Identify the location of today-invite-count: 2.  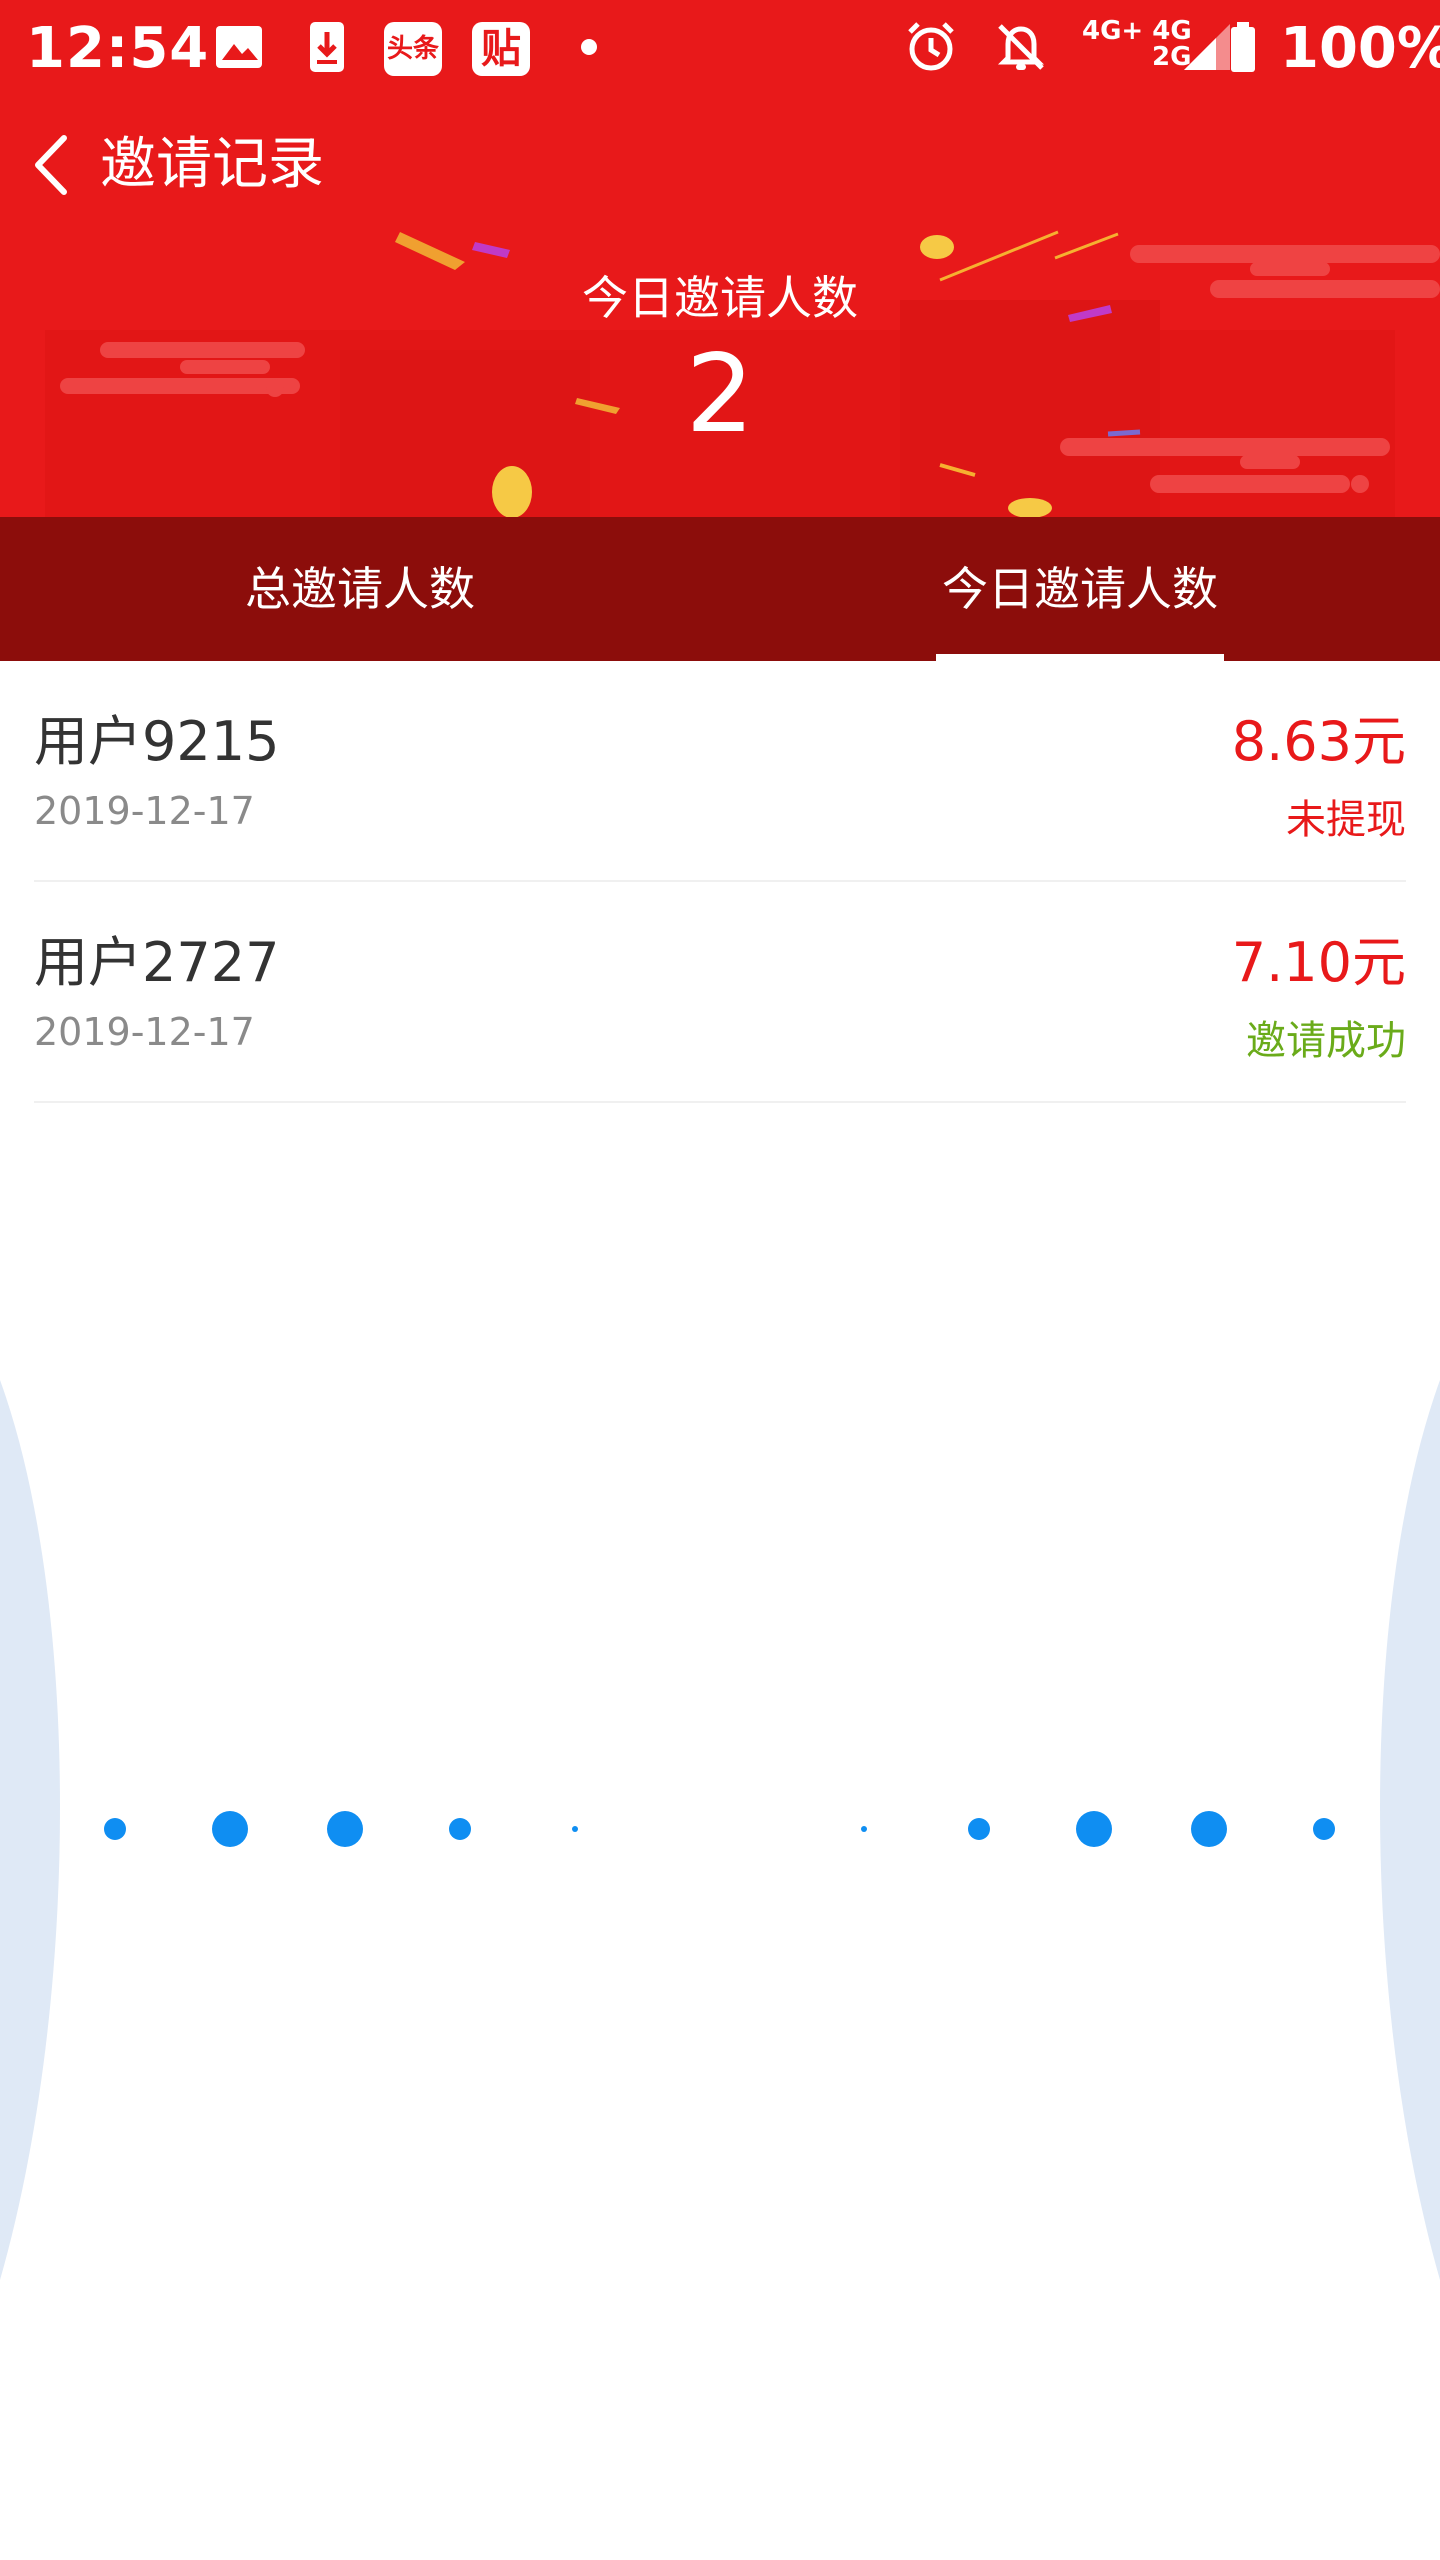
(720, 394).